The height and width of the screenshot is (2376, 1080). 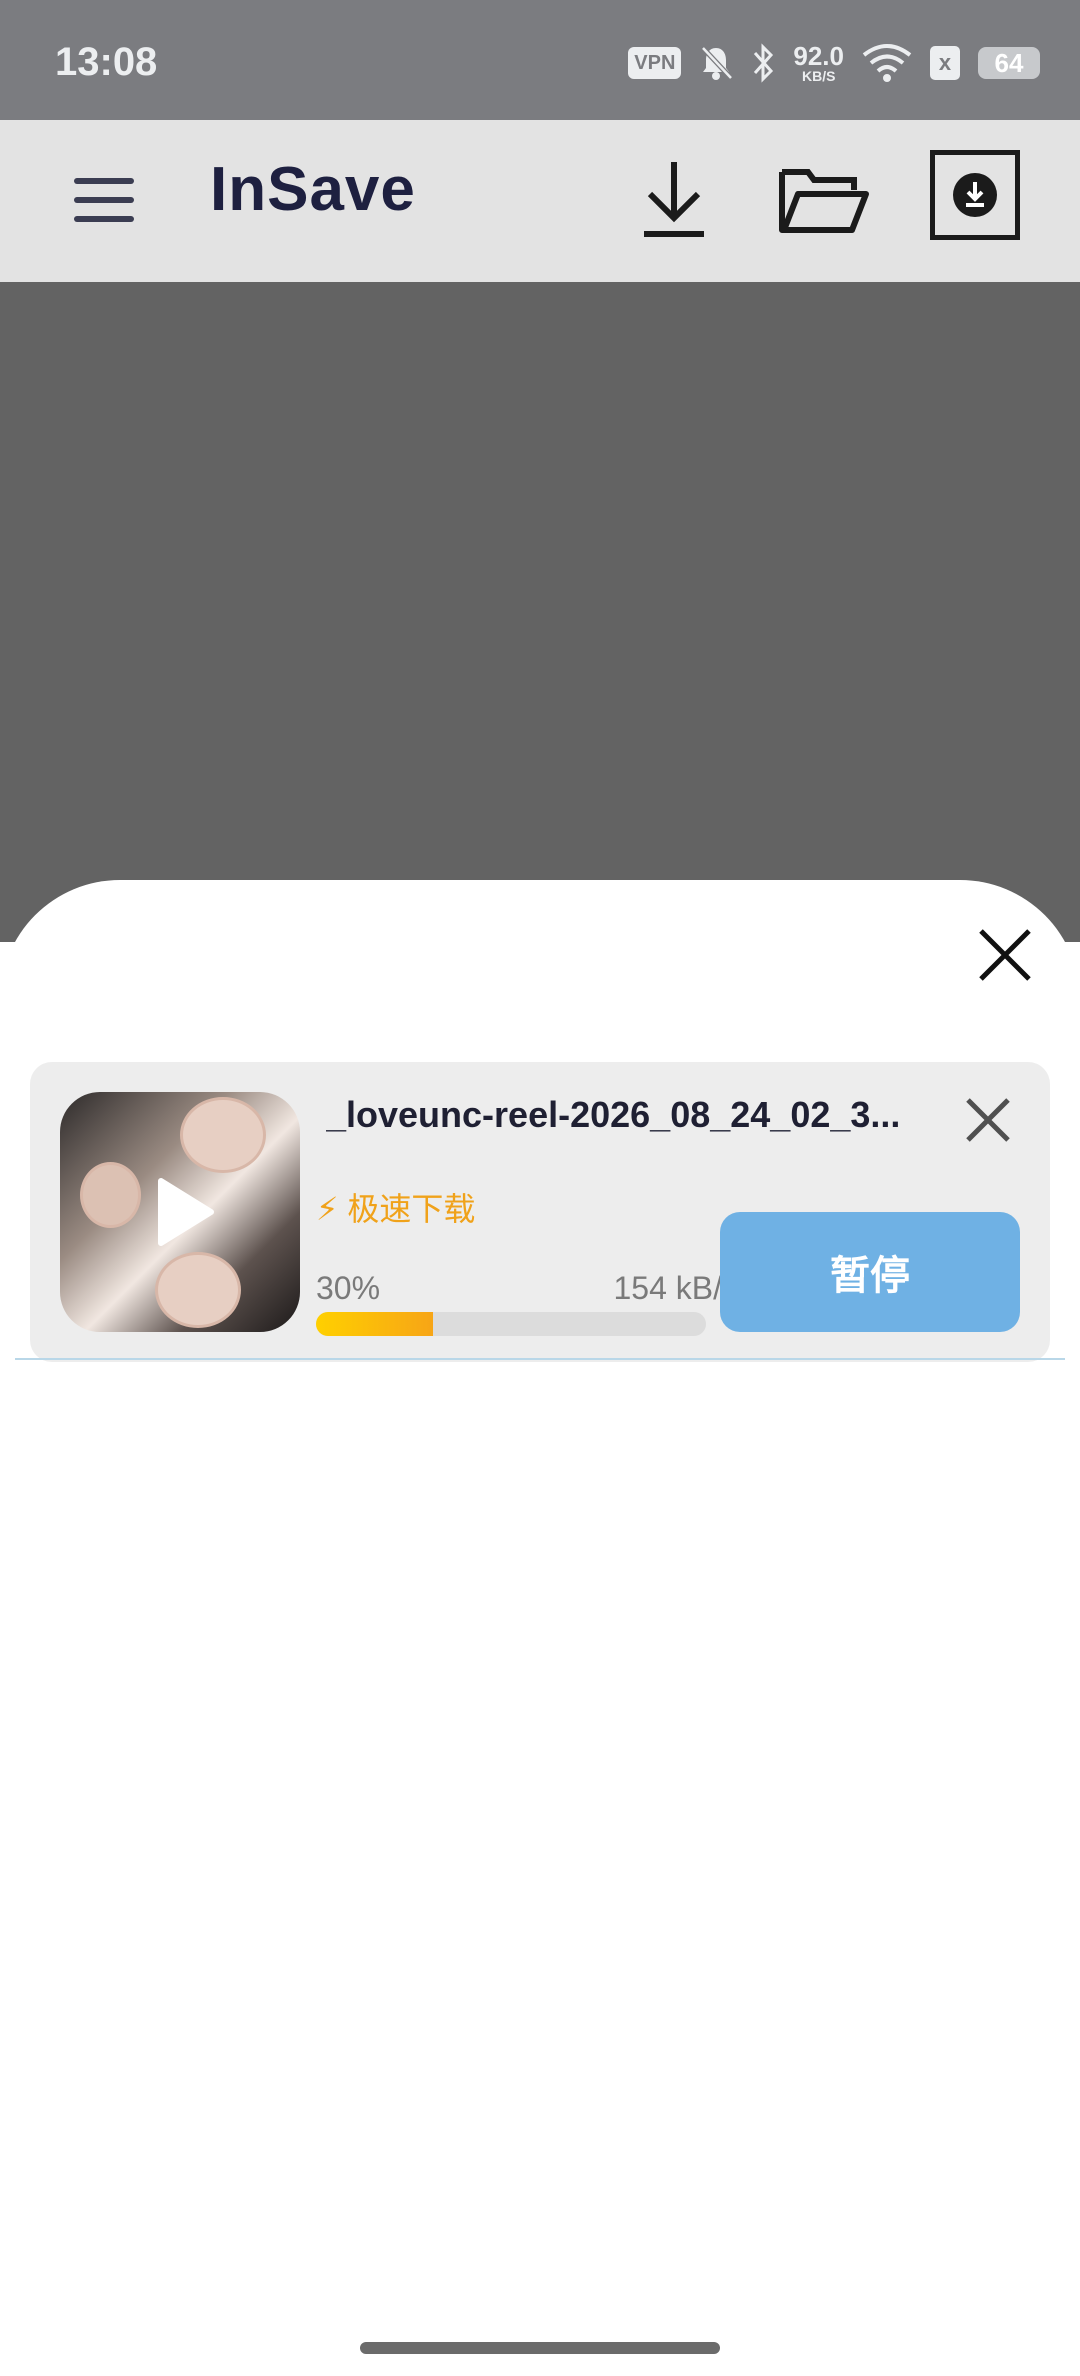 I want to click on fast-download-label: ⚡ 极速下载, so click(x=396, y=1209).